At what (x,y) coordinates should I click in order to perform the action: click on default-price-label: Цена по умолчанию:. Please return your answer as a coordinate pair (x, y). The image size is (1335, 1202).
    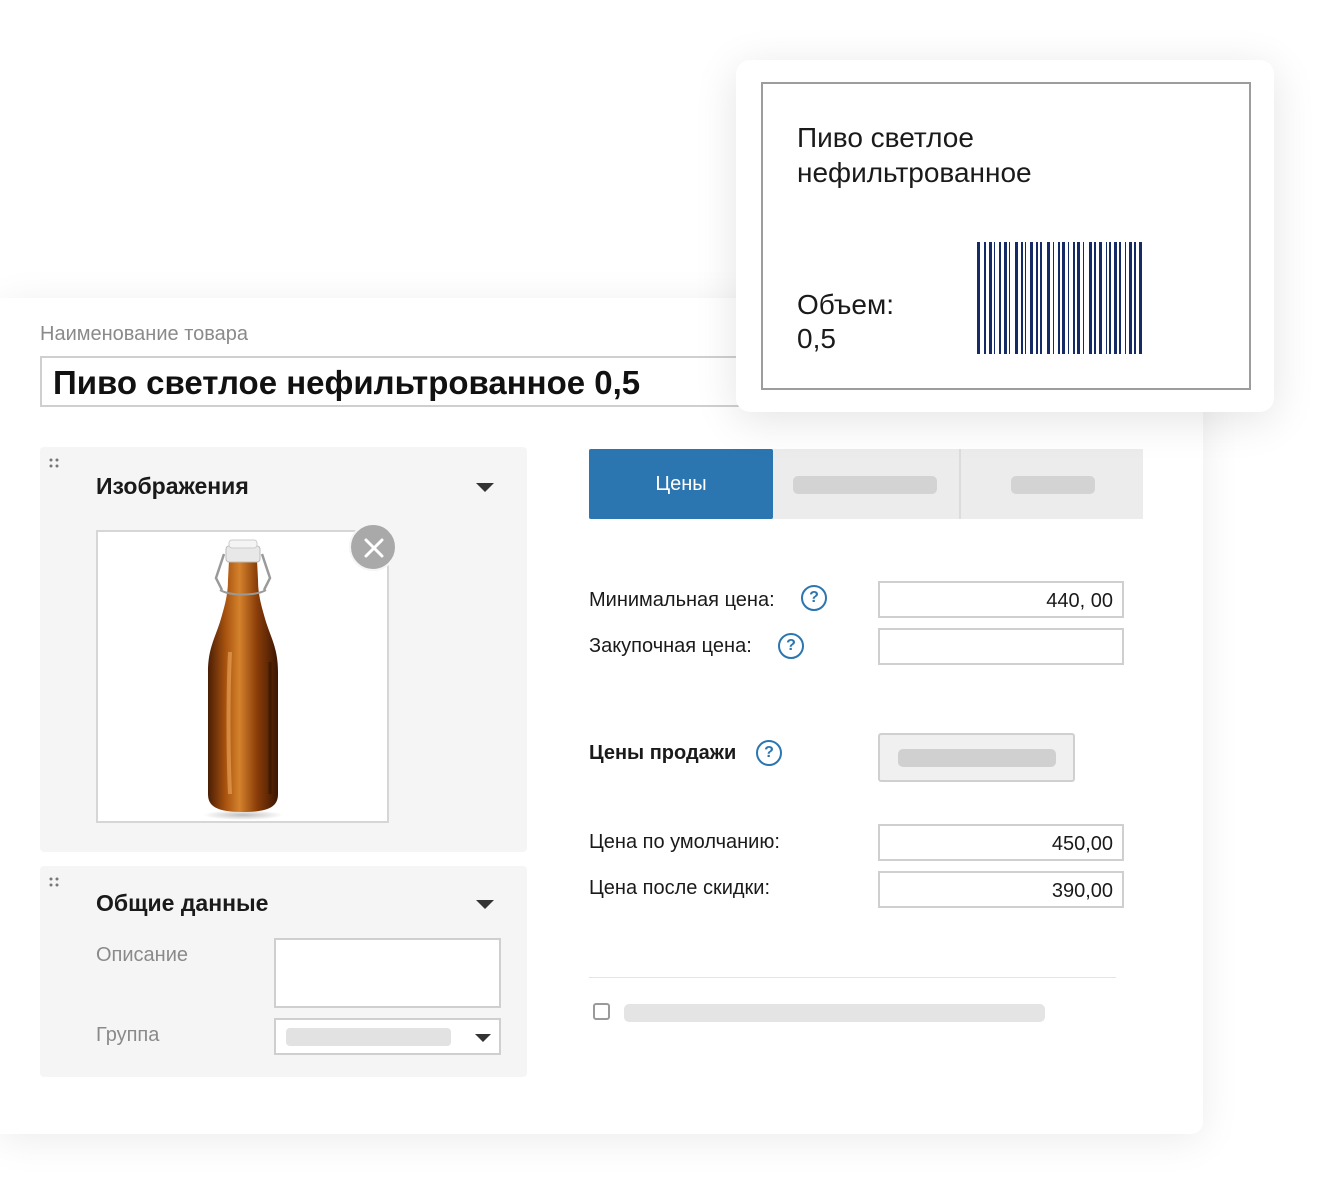
    Looking at the image, I should click on (684, 842).